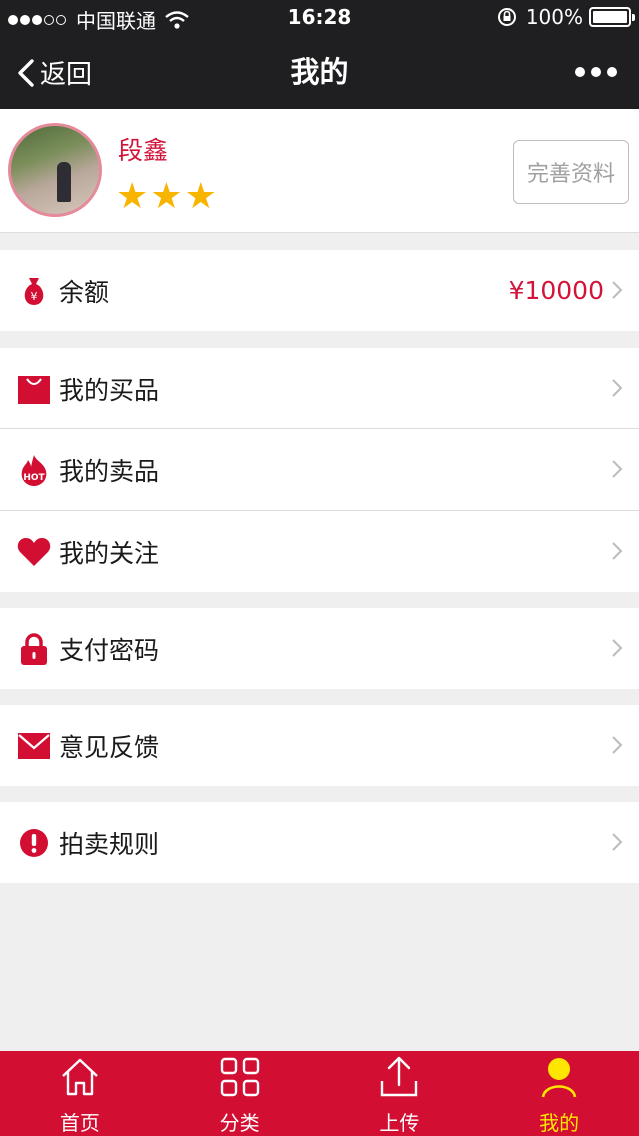  What do you see at coordinates (34, 478) in the screenshot?
I see `svg-text: HOT` at bounding box center [34, 478].